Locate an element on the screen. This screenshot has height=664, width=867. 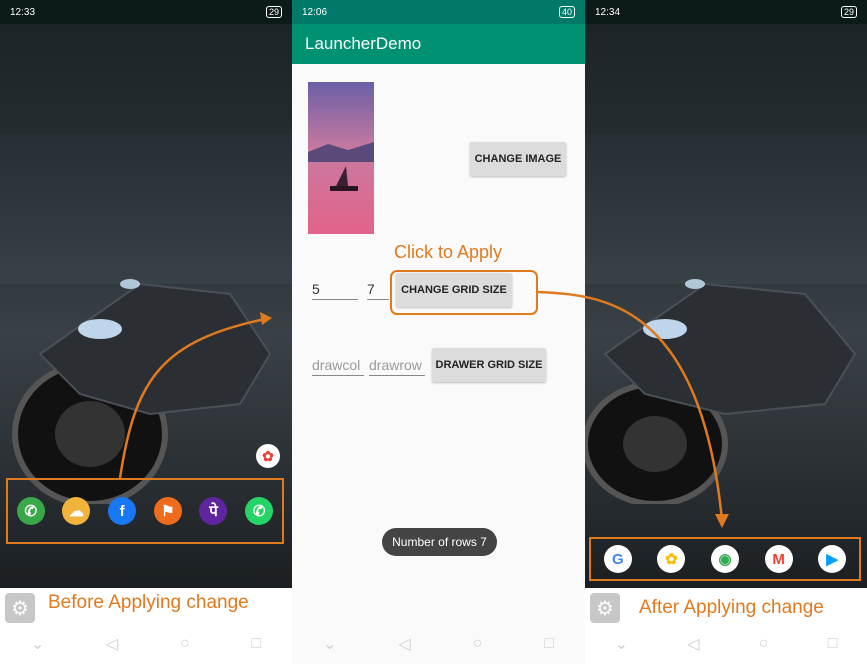
app-title: LauncherDemo is located at coordinates (363, 43).